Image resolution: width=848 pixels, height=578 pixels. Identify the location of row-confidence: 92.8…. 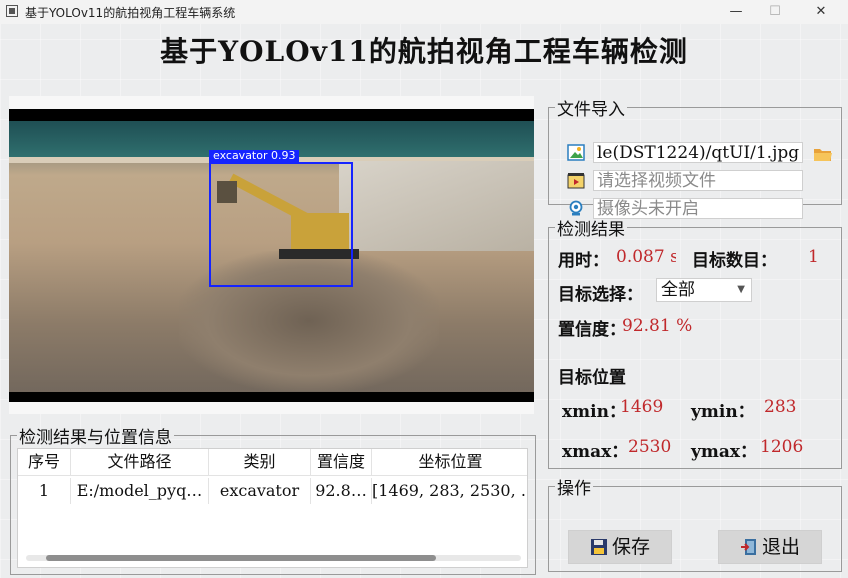
(341, 491).